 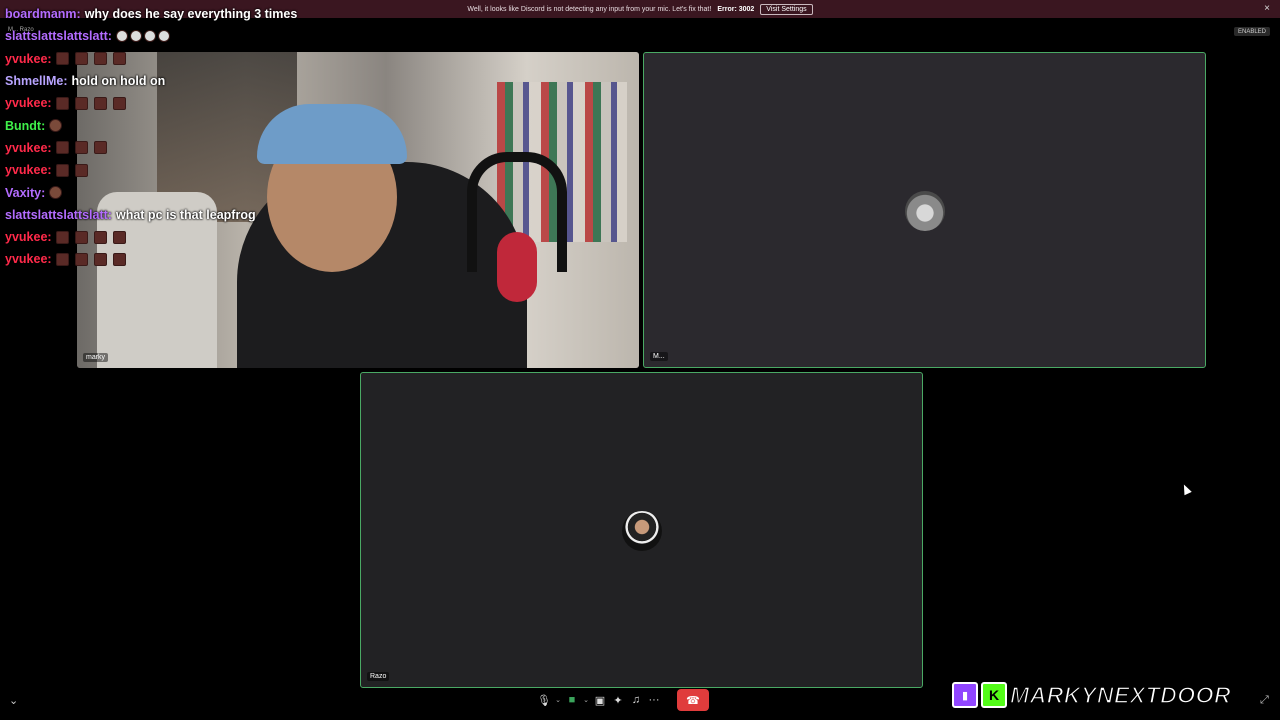 I want to click on chat-message: slattslattslattslatt:, so click(x=175, y=36).